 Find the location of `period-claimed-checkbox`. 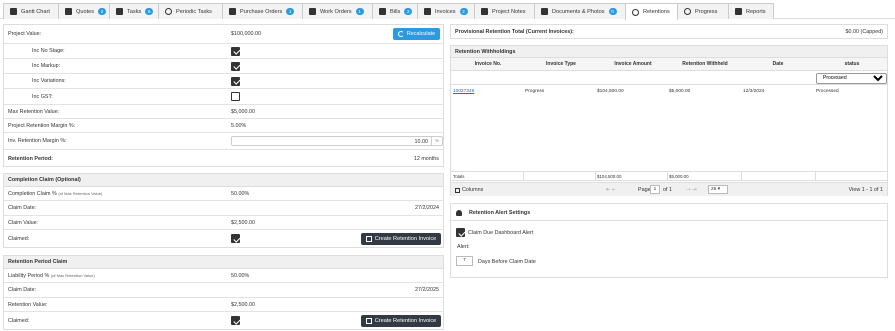

period-claimed-checkbox is located at coordinates (235, 320).